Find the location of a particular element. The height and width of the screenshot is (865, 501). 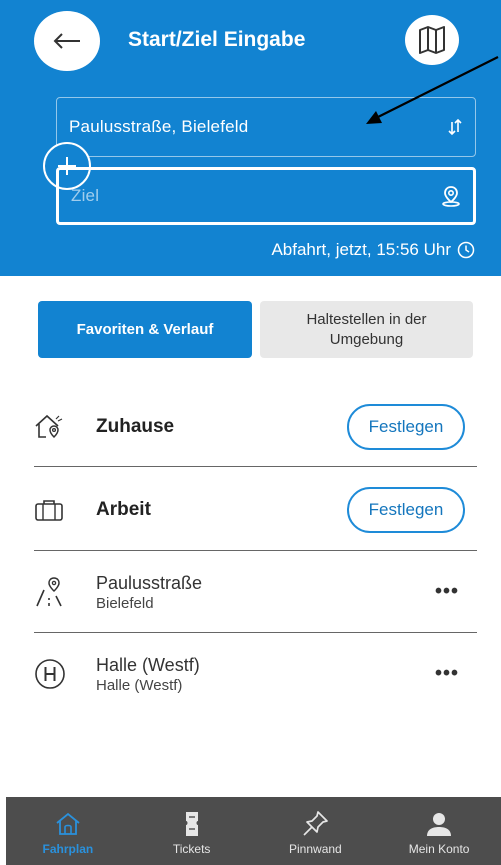

back-button is located at coordinates (67, 41).